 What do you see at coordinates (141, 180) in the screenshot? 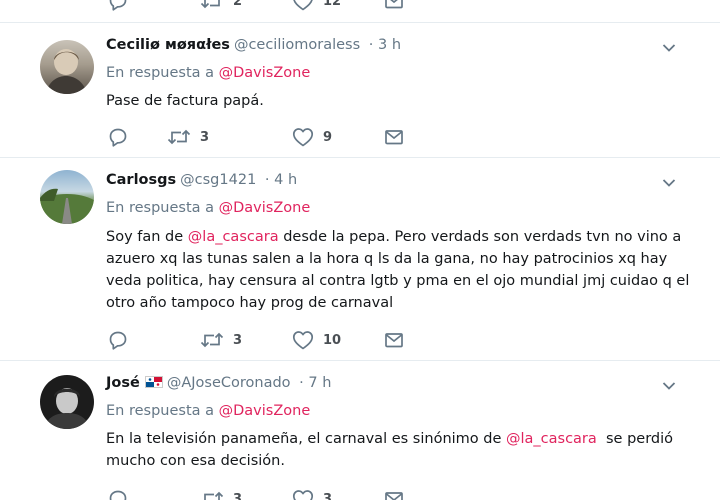
I see `display-name: Carlosgs` at bounding box center [141, 180].